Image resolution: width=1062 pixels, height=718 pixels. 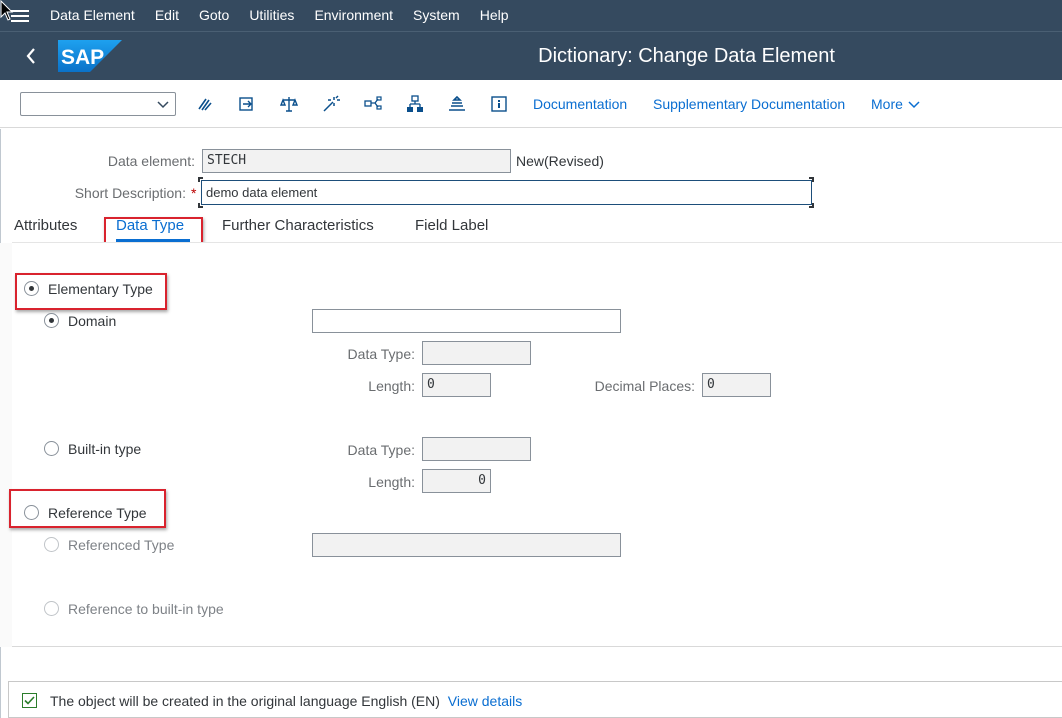 I want to click on svg-text: SAP, so click(x=82, y=57).